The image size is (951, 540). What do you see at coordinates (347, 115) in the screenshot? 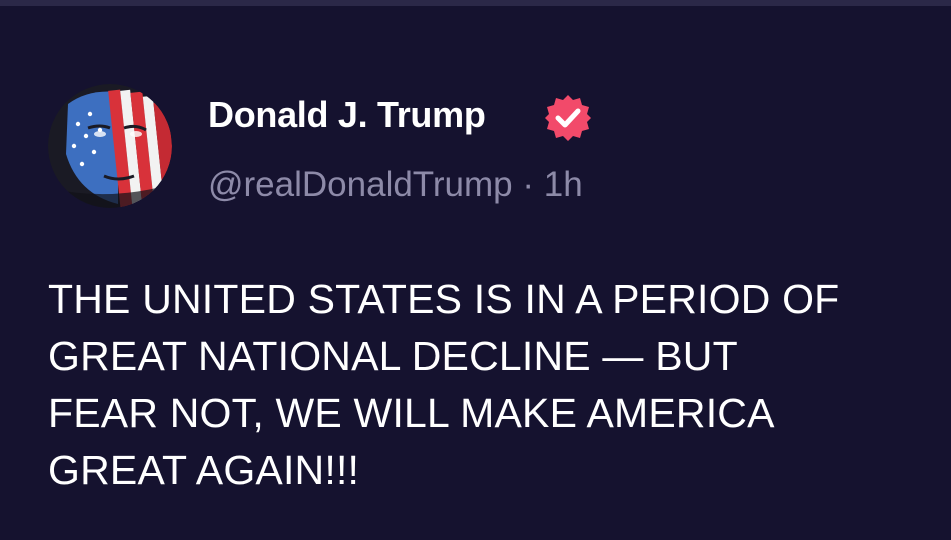
I see `author-display-name: Donald J. Trump` at bounding box center [347, 115].